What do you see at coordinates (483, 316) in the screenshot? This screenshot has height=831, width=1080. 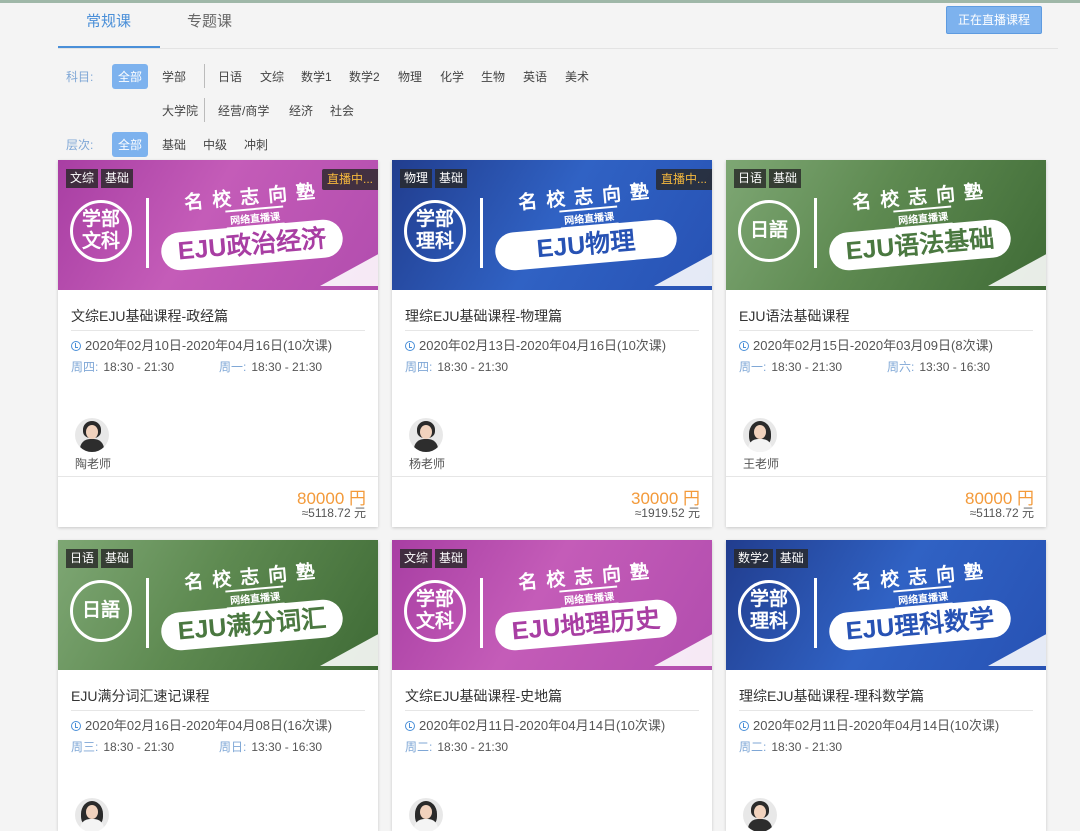 I see `course-title: 理综EJU基础课程-物理篇` at bounding box center [483, 316].